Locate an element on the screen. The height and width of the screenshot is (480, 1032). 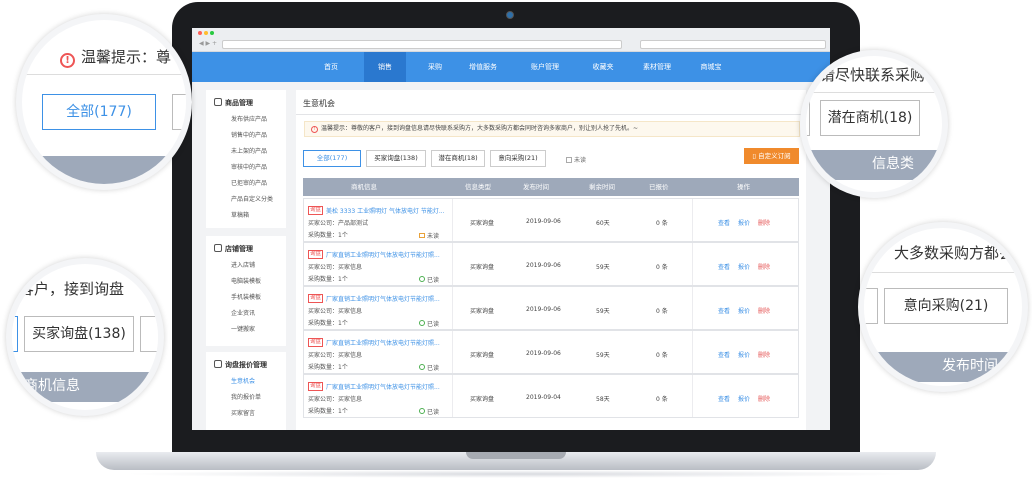
sidebar-item: 销售中的产品 is located at coordinates (249, 134).